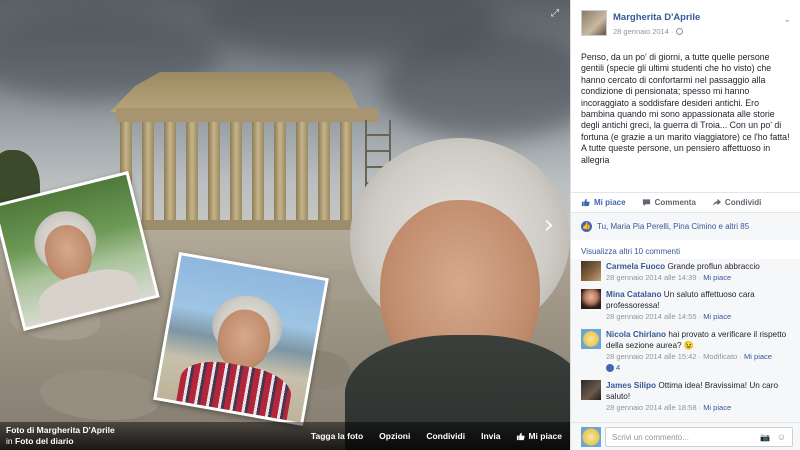 The width and height of the screenshot is (800, 450). What do you see at coordinates (687, 25) in the screenshot?
I see `post-header: Margherita D'Aprile 28 gennaio 2014 · ⌄` at bounding box center [687, 25].